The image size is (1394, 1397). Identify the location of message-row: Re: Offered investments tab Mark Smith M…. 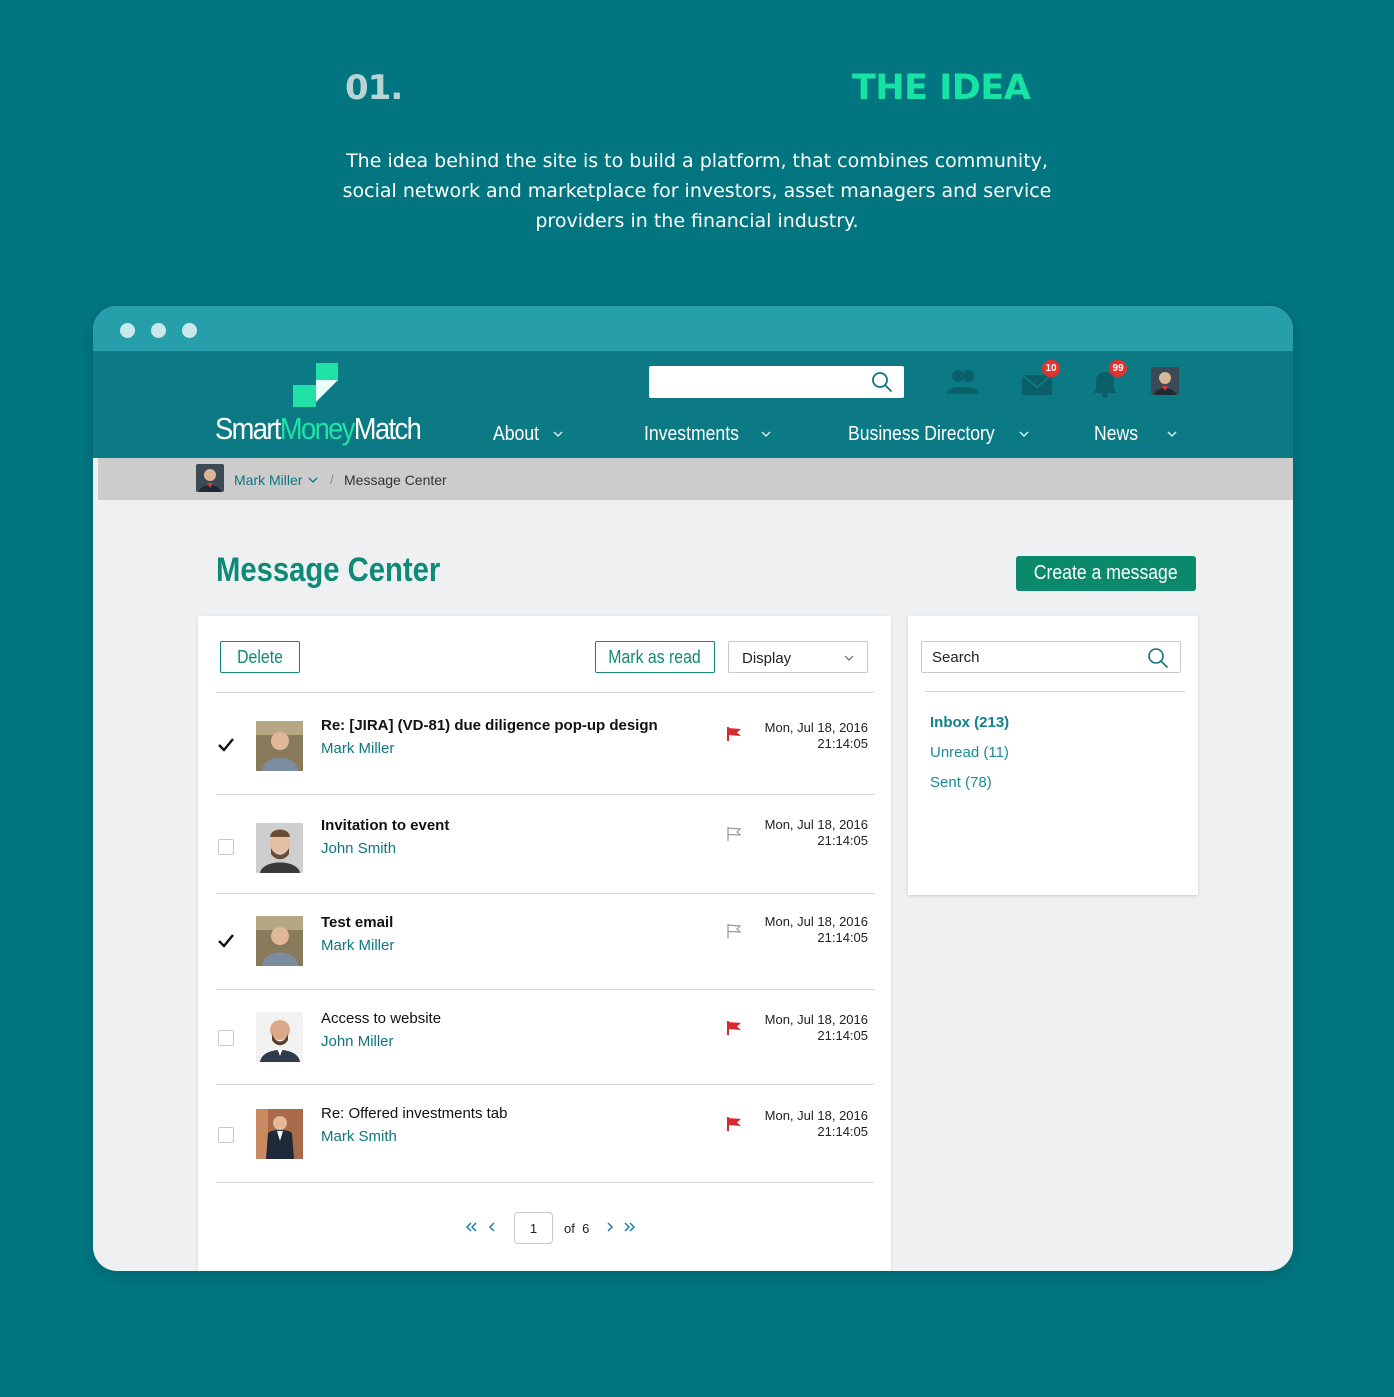
(545, 1133).